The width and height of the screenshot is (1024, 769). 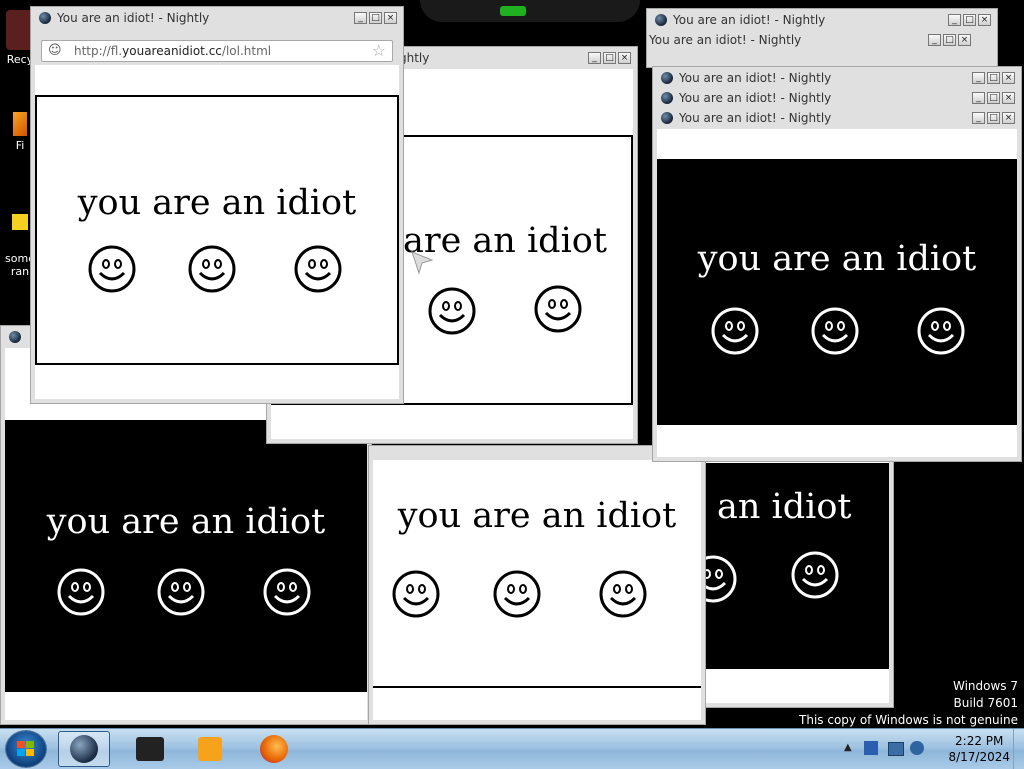 What do you see at coordinates (1018, 749) in the screenshot?
I see `show-desktop-button` at bounding box center [1018, 749].